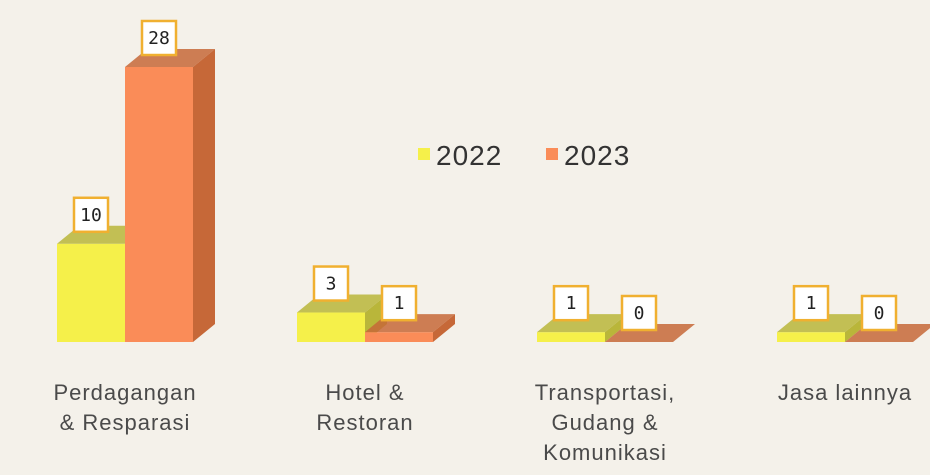 The width and height of the screenshot is (930, 475). Describe the element at coordinates (571, 303) in the screenshot. I see `data-label-2022-2: 1` at that location.